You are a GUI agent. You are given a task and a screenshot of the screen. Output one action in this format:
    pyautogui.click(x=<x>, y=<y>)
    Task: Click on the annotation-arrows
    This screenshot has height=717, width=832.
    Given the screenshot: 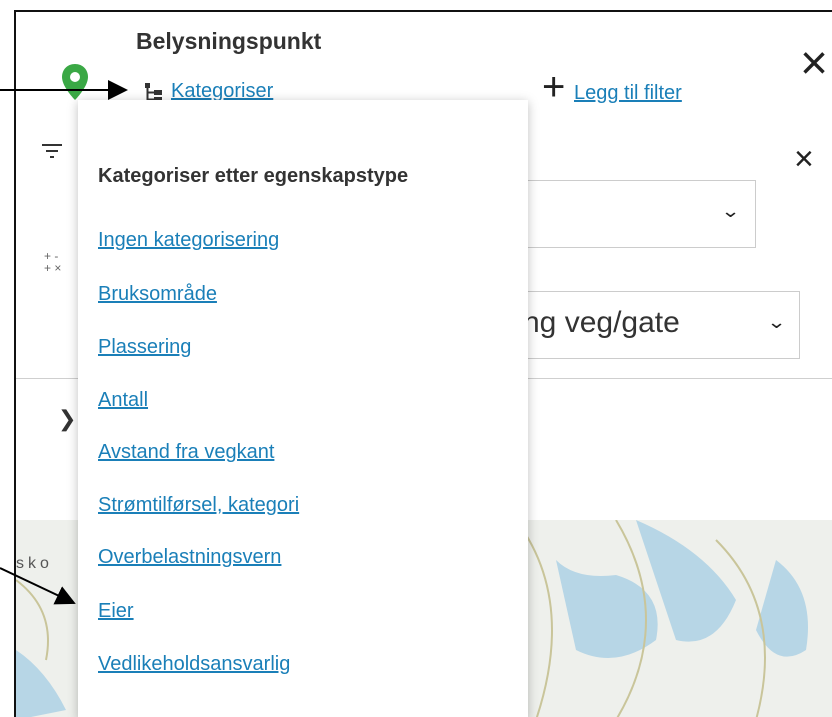 What is the action you would take?
    pyautogui.click(x=64, y=342)
    